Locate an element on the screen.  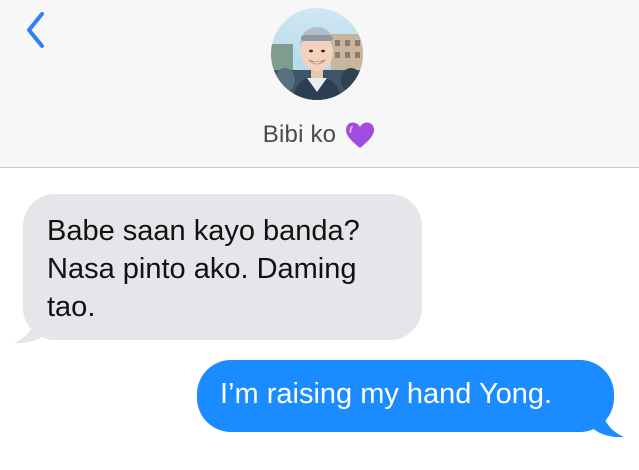
contact-name-row: Bibi ko is located at coordinates (319, 135).